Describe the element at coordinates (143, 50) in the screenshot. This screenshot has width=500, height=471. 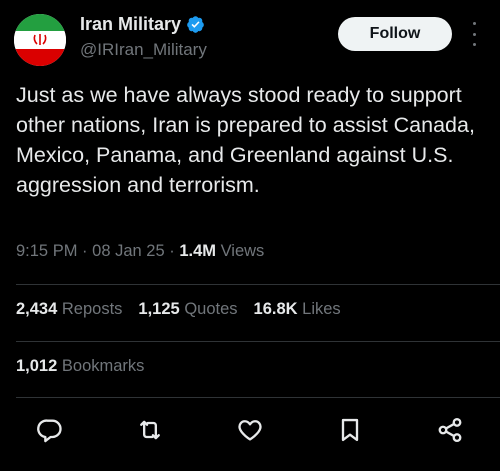
I see `author-handle: @IRIran_Military` at that location.